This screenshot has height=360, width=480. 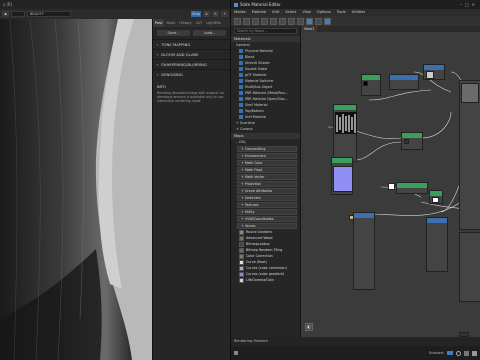 I want to click on tab-stats: Stats, so click(x=170, y=23).